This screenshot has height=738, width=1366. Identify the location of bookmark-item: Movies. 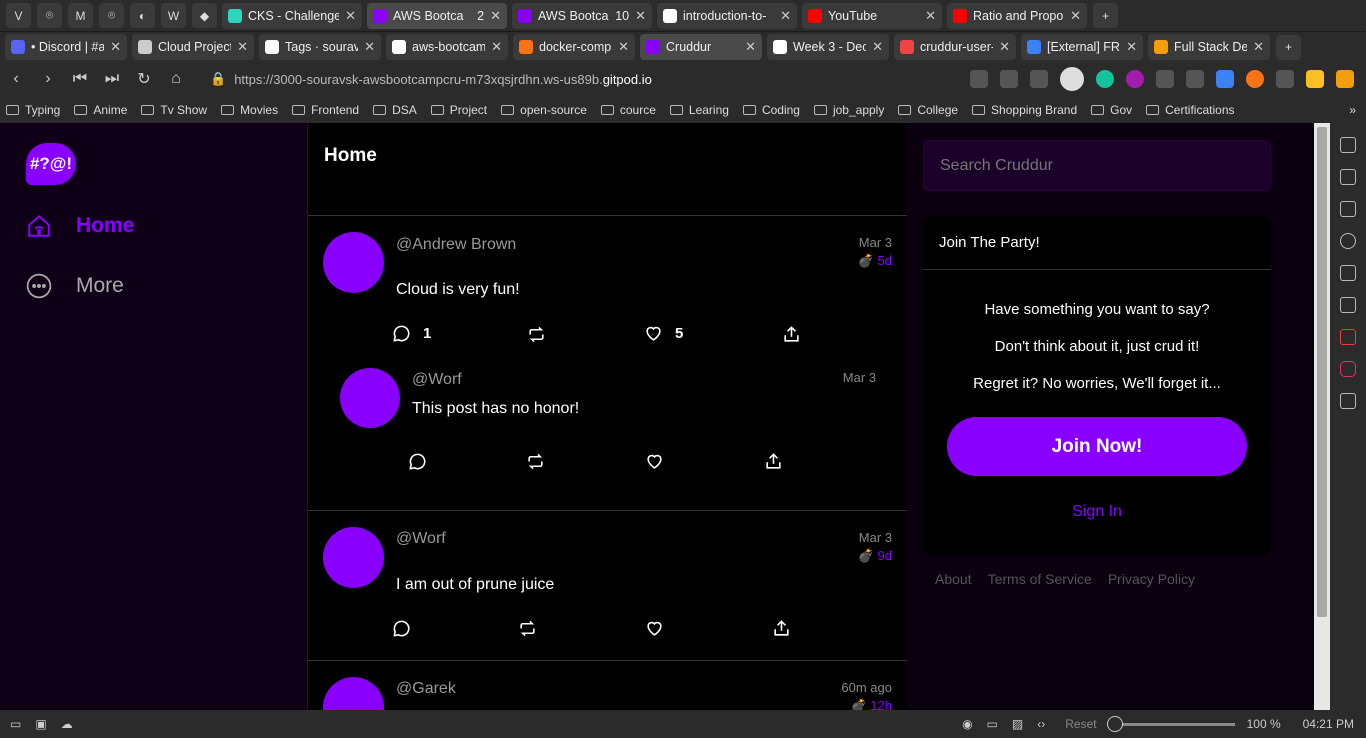
(249, 110).